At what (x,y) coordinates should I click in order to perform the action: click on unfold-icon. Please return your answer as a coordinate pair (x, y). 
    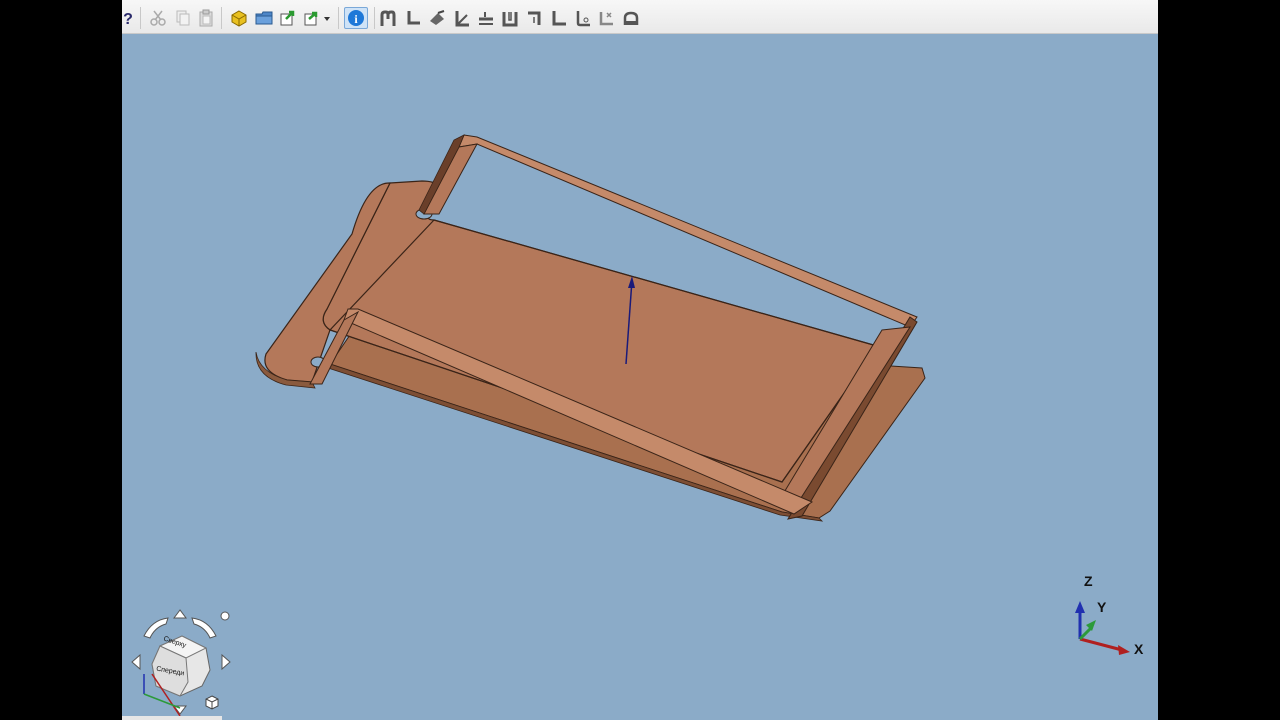
    Looking at the image, I should click on (437, 18).